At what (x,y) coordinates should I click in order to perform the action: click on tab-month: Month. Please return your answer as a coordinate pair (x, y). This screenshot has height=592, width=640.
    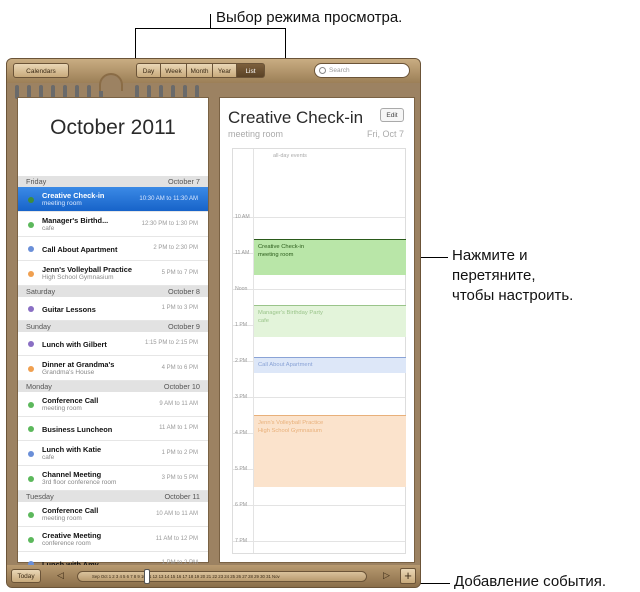
    Looking at the image, I should click on (199, 70).